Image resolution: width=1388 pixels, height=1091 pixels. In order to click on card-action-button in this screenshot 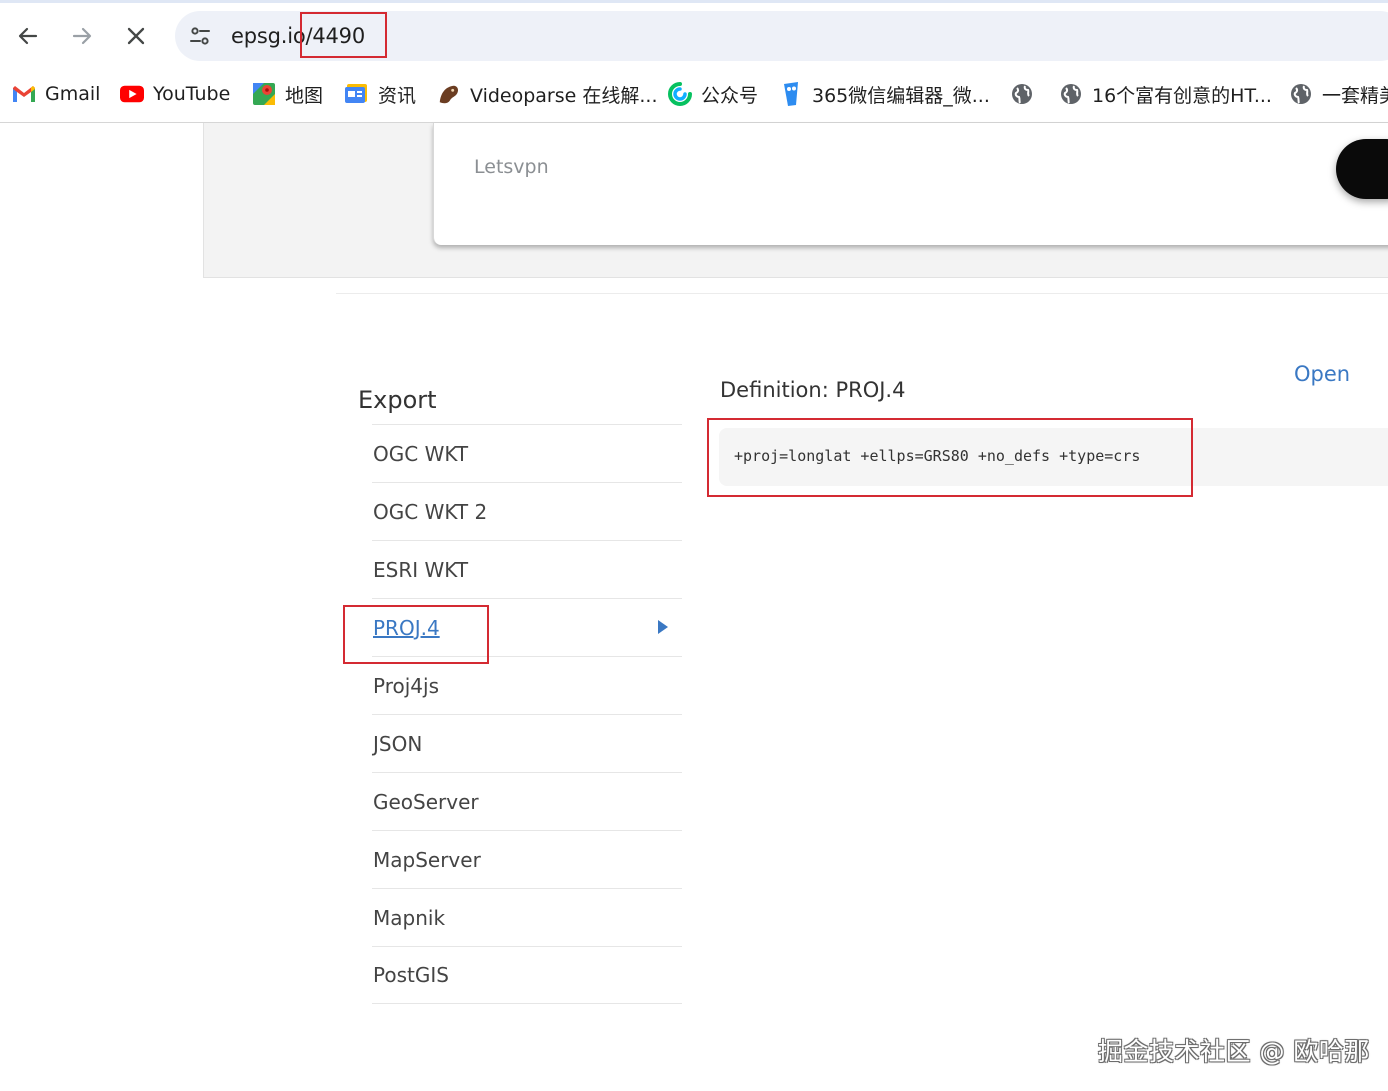, I will do `click(1362, 169)`.